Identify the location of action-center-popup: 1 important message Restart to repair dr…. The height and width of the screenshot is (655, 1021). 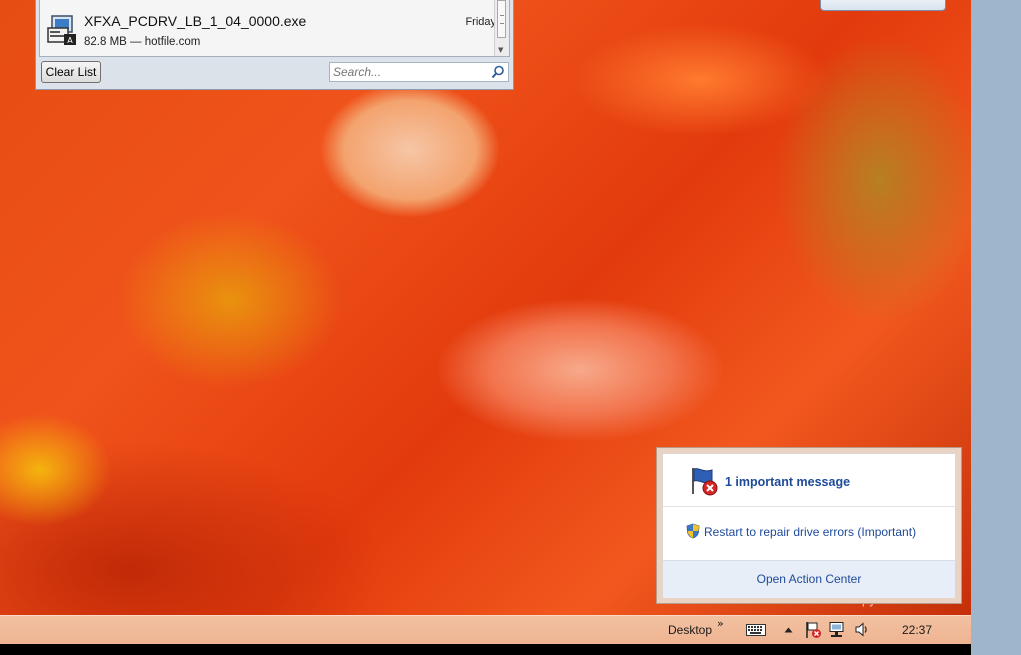
(809, 525).